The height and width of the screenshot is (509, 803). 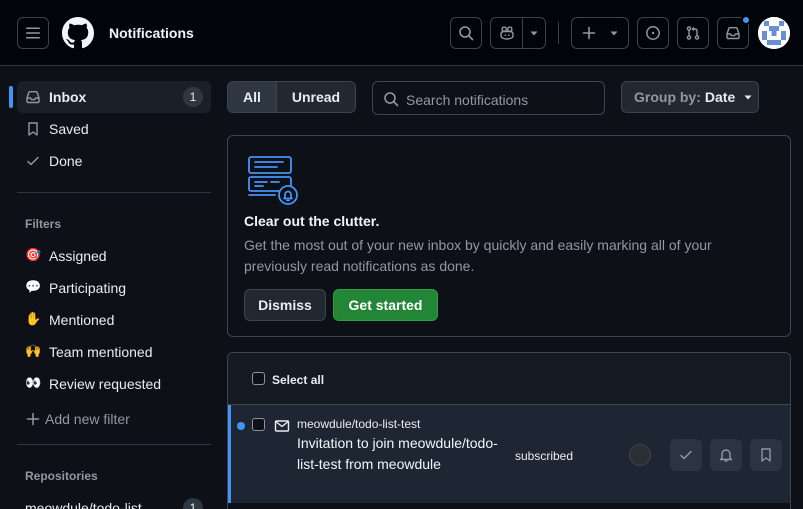 I want to click on menu-button, so click(x=33, y=33).